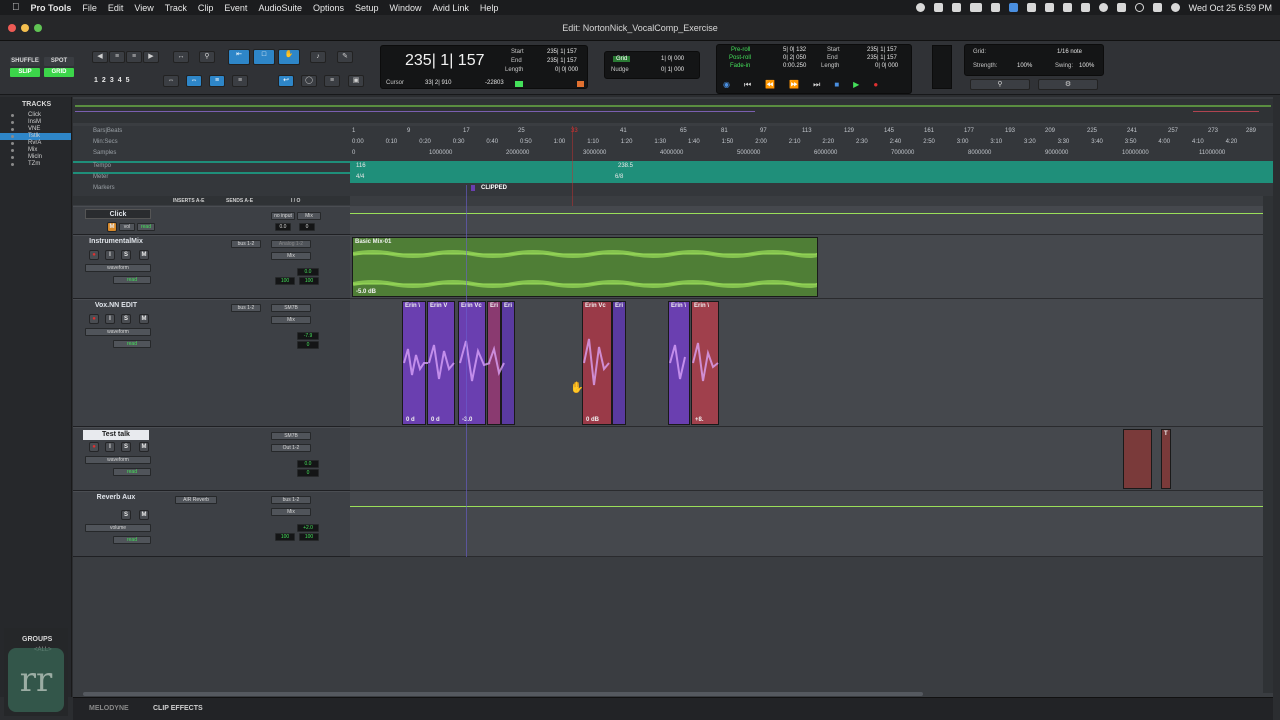  Describe the element at coordinates (308, 464) in the screenshot. I see `volume-value: 0.0` at that location.